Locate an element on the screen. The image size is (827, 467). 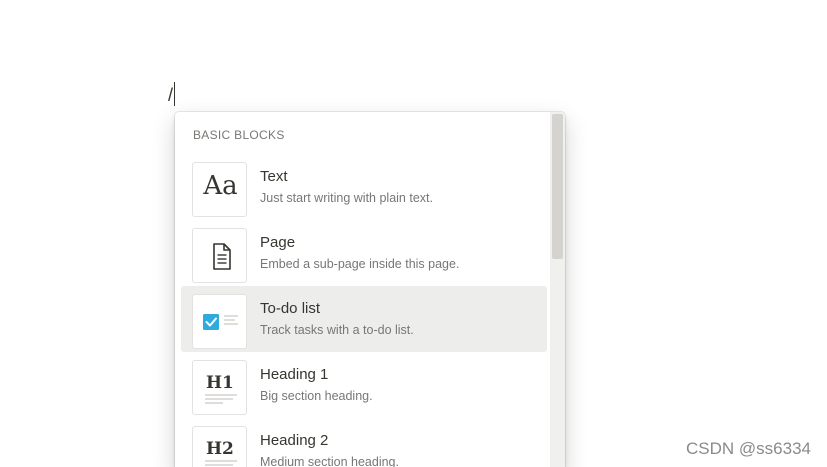
menu-scrollbar is located at coordinates (557, 289).